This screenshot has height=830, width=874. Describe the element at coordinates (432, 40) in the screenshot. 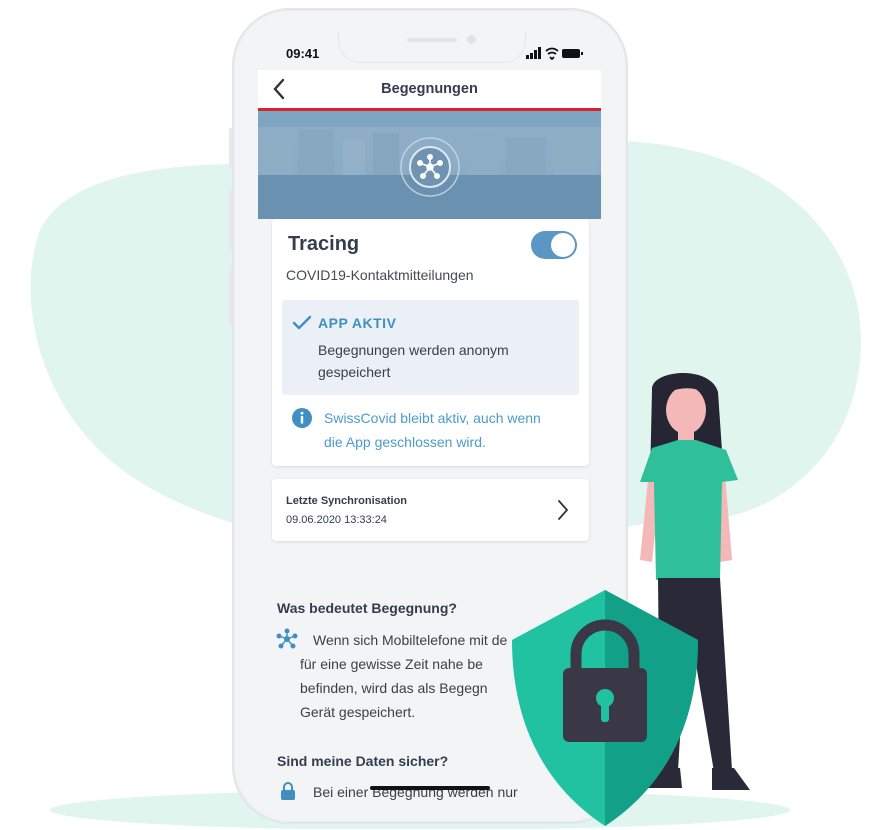

I see `speaker-grille` at that location.